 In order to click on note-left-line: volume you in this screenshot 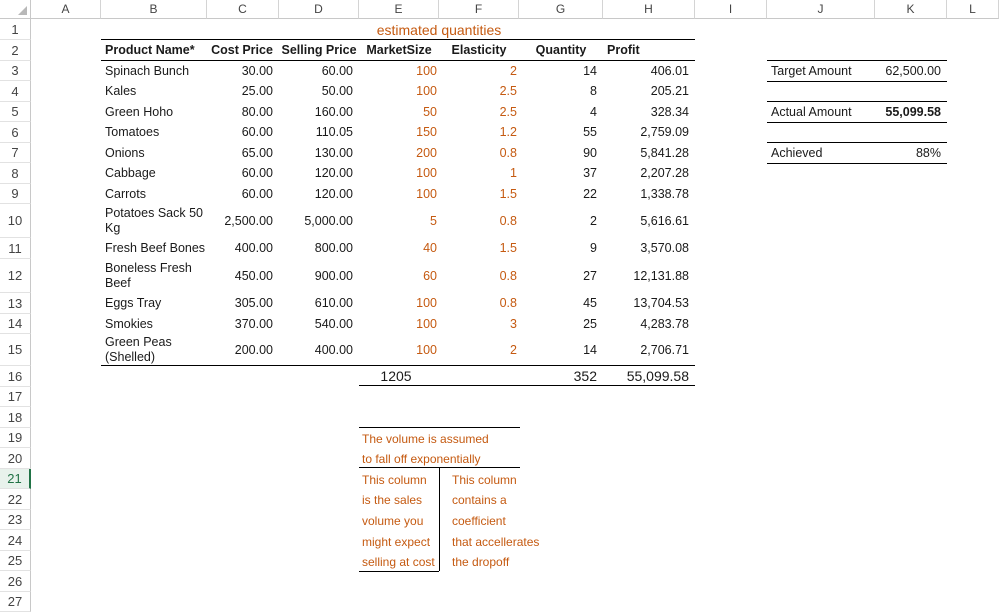, I will do `click(392, 521)`.